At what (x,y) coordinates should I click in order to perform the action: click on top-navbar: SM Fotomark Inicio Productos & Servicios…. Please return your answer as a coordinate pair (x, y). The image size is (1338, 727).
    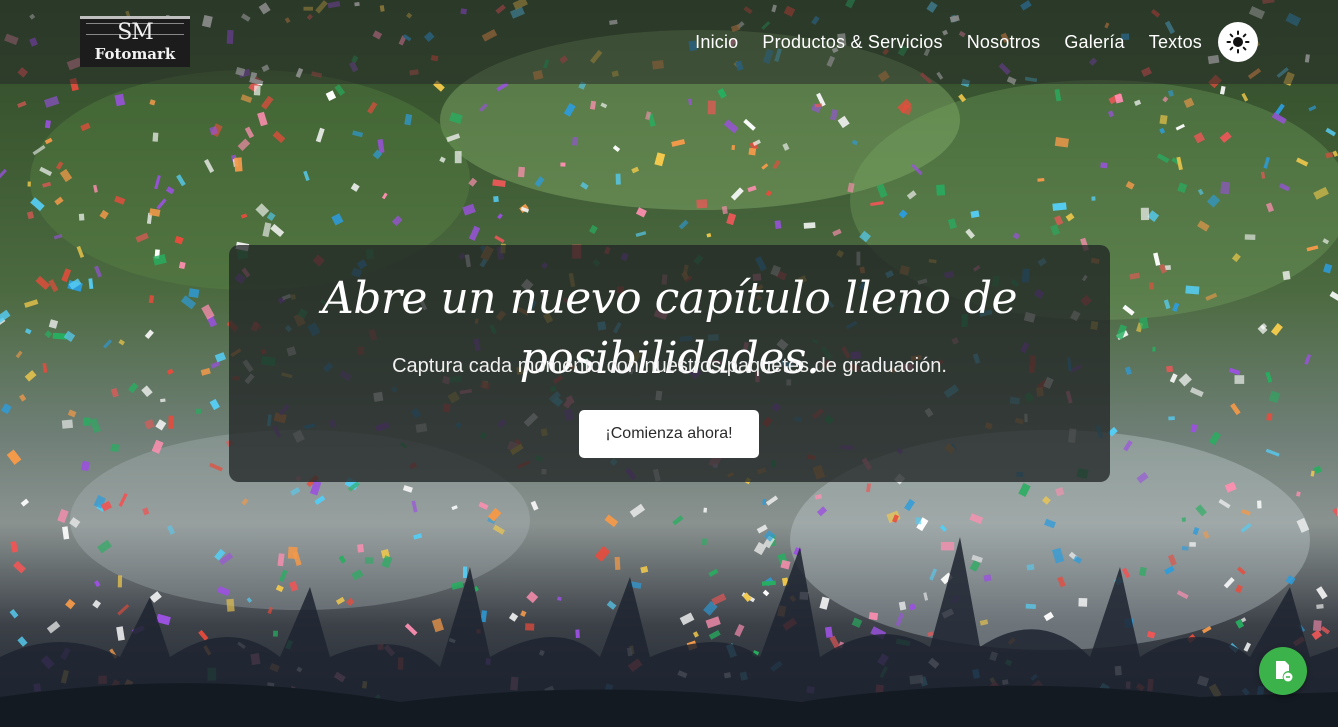
    Looking at the image, I should click on (669, 42).